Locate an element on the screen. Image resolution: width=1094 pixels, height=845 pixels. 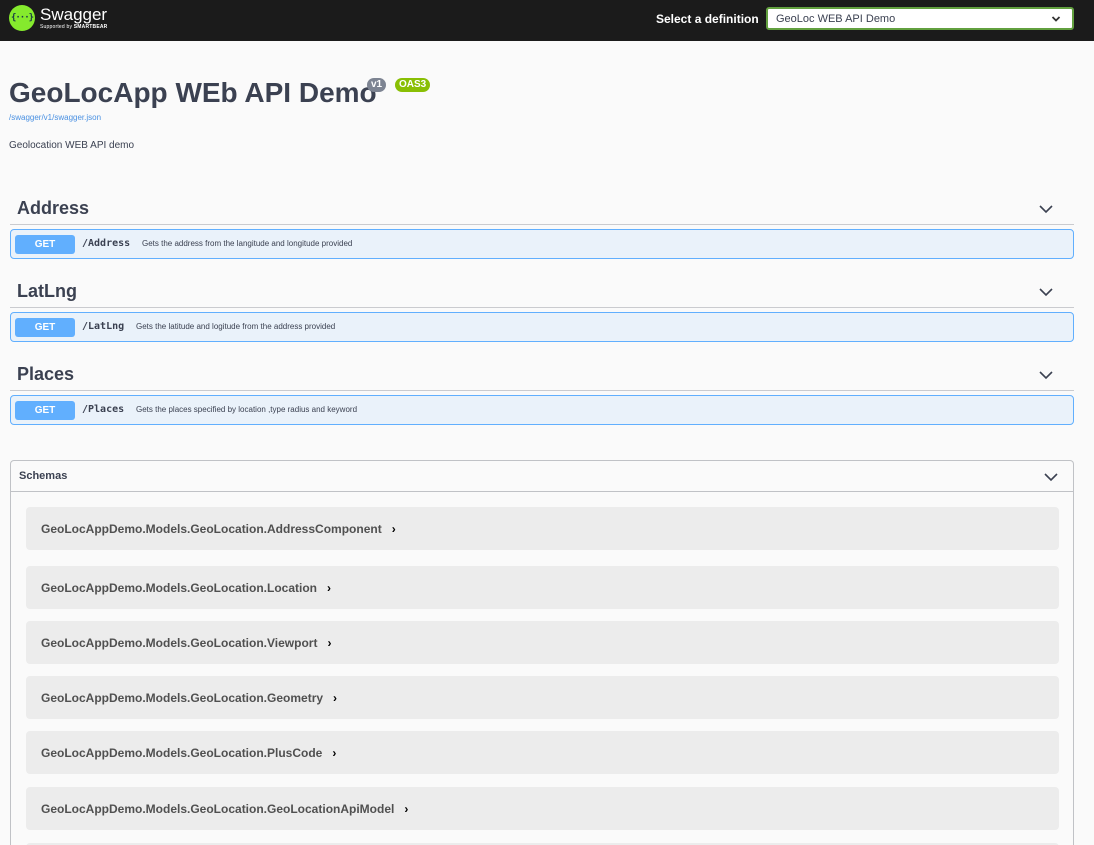
operation-path: /Address is located at coordinates (106, 243).